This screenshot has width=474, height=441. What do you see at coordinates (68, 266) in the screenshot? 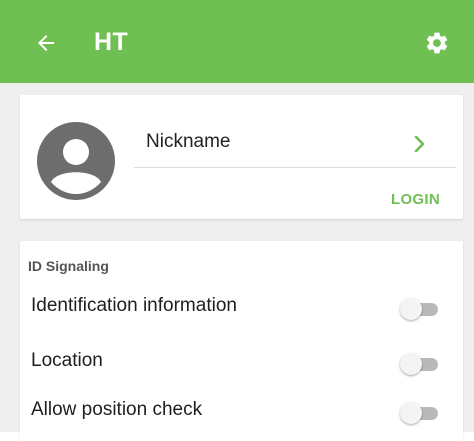
I see `section-header: ID Signaling` at bounding box center [68, 266].